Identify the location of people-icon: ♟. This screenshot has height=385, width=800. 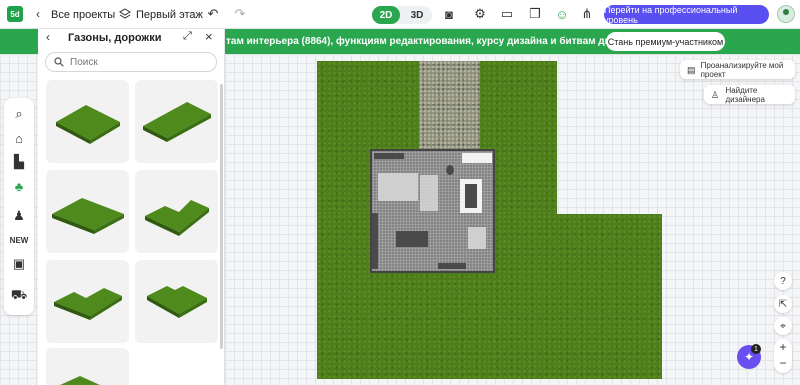
(19, 216).